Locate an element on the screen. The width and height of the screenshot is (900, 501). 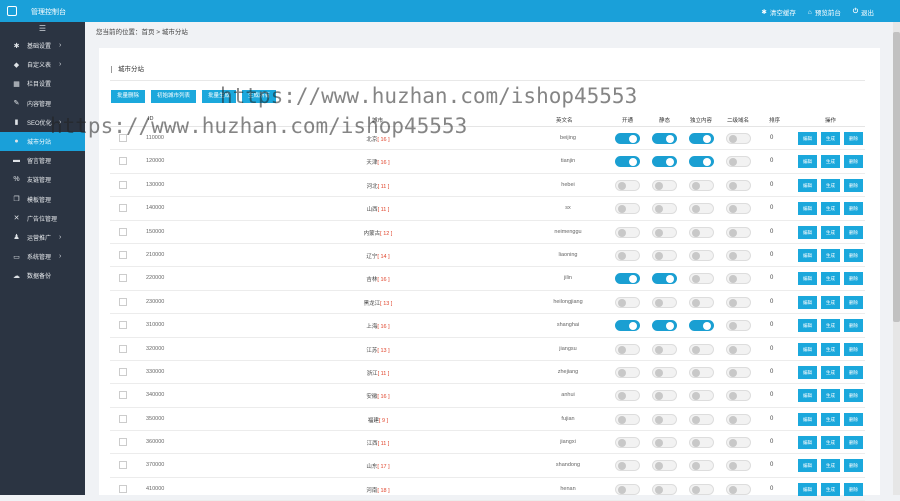
city-name-cell: 内蒙古[ 12 ] is located at coordinates (378, 233).